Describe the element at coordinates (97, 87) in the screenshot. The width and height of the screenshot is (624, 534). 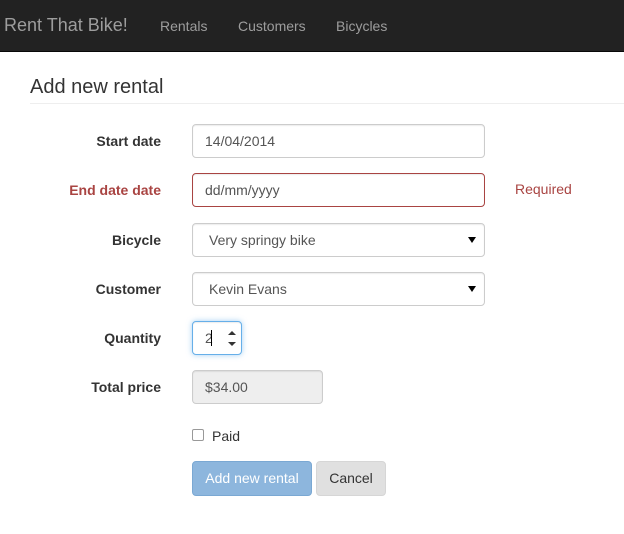
I see `page-title: Add new rental` at that location.